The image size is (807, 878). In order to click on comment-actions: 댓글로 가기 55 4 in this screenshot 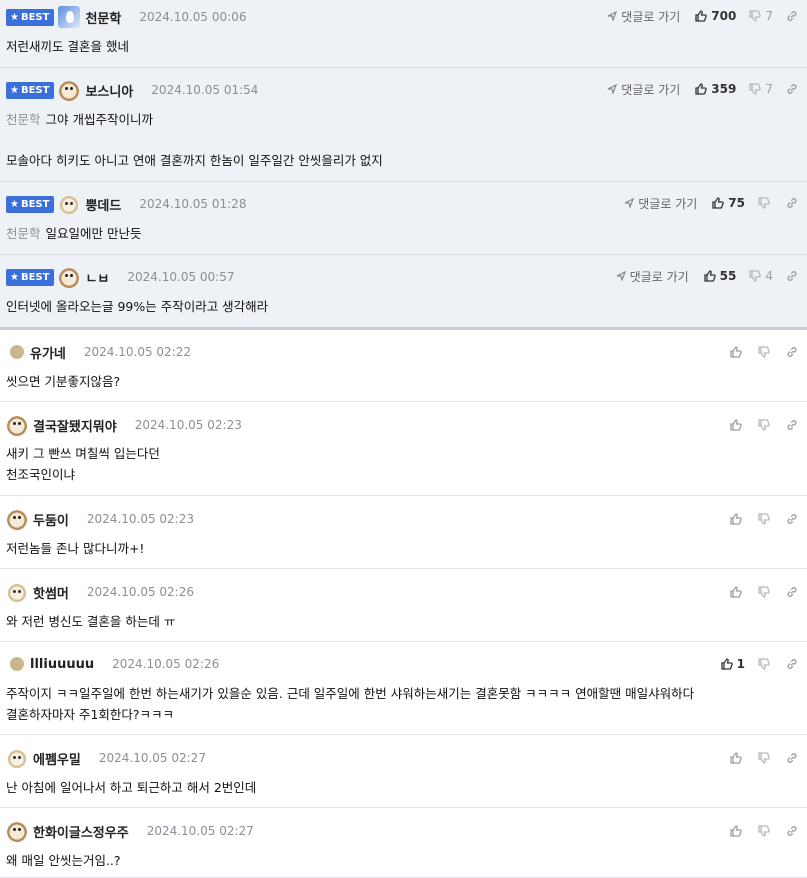, I will do `click(707, 276)`.